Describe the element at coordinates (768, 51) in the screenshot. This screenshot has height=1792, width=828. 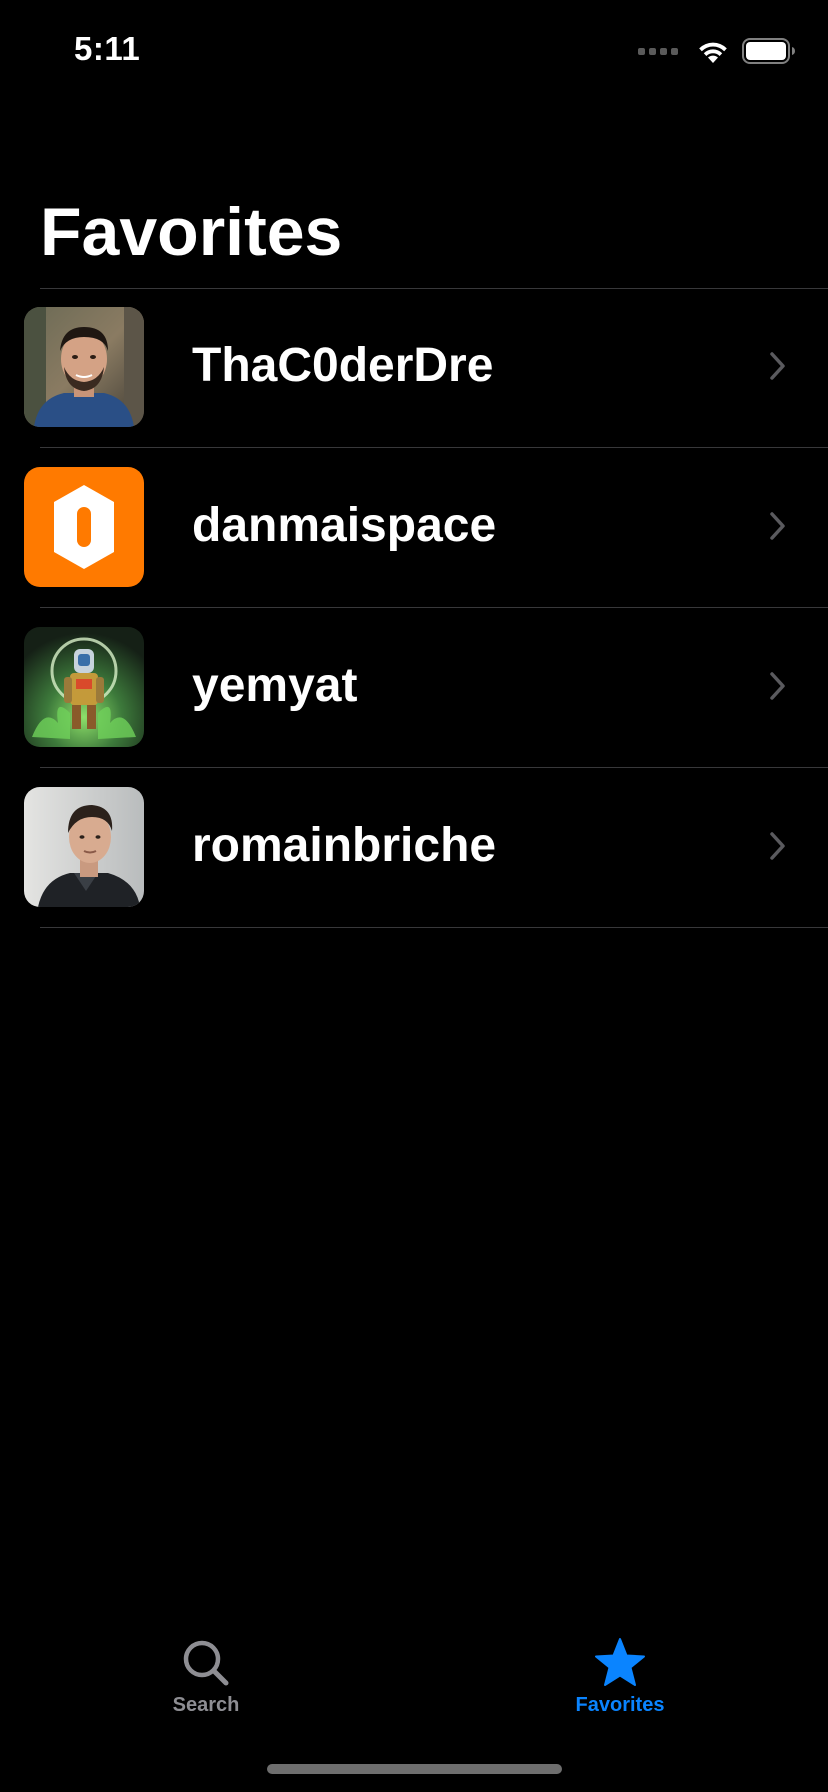
I see `battery-icon` at that location.